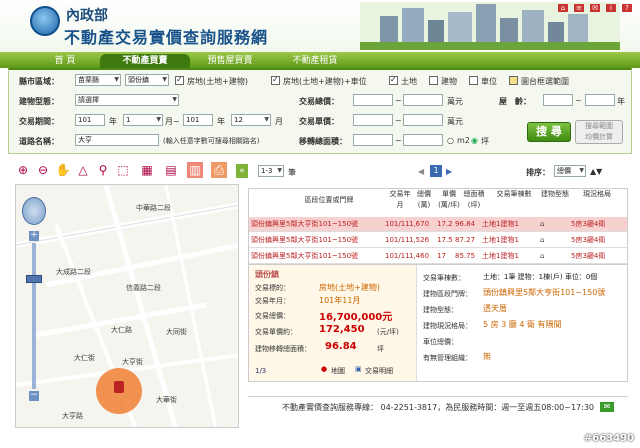  What do you see at coordinates (117, 140) in the screenshot?
I see `road-input: 大亨` at bounding box center [117, 140].